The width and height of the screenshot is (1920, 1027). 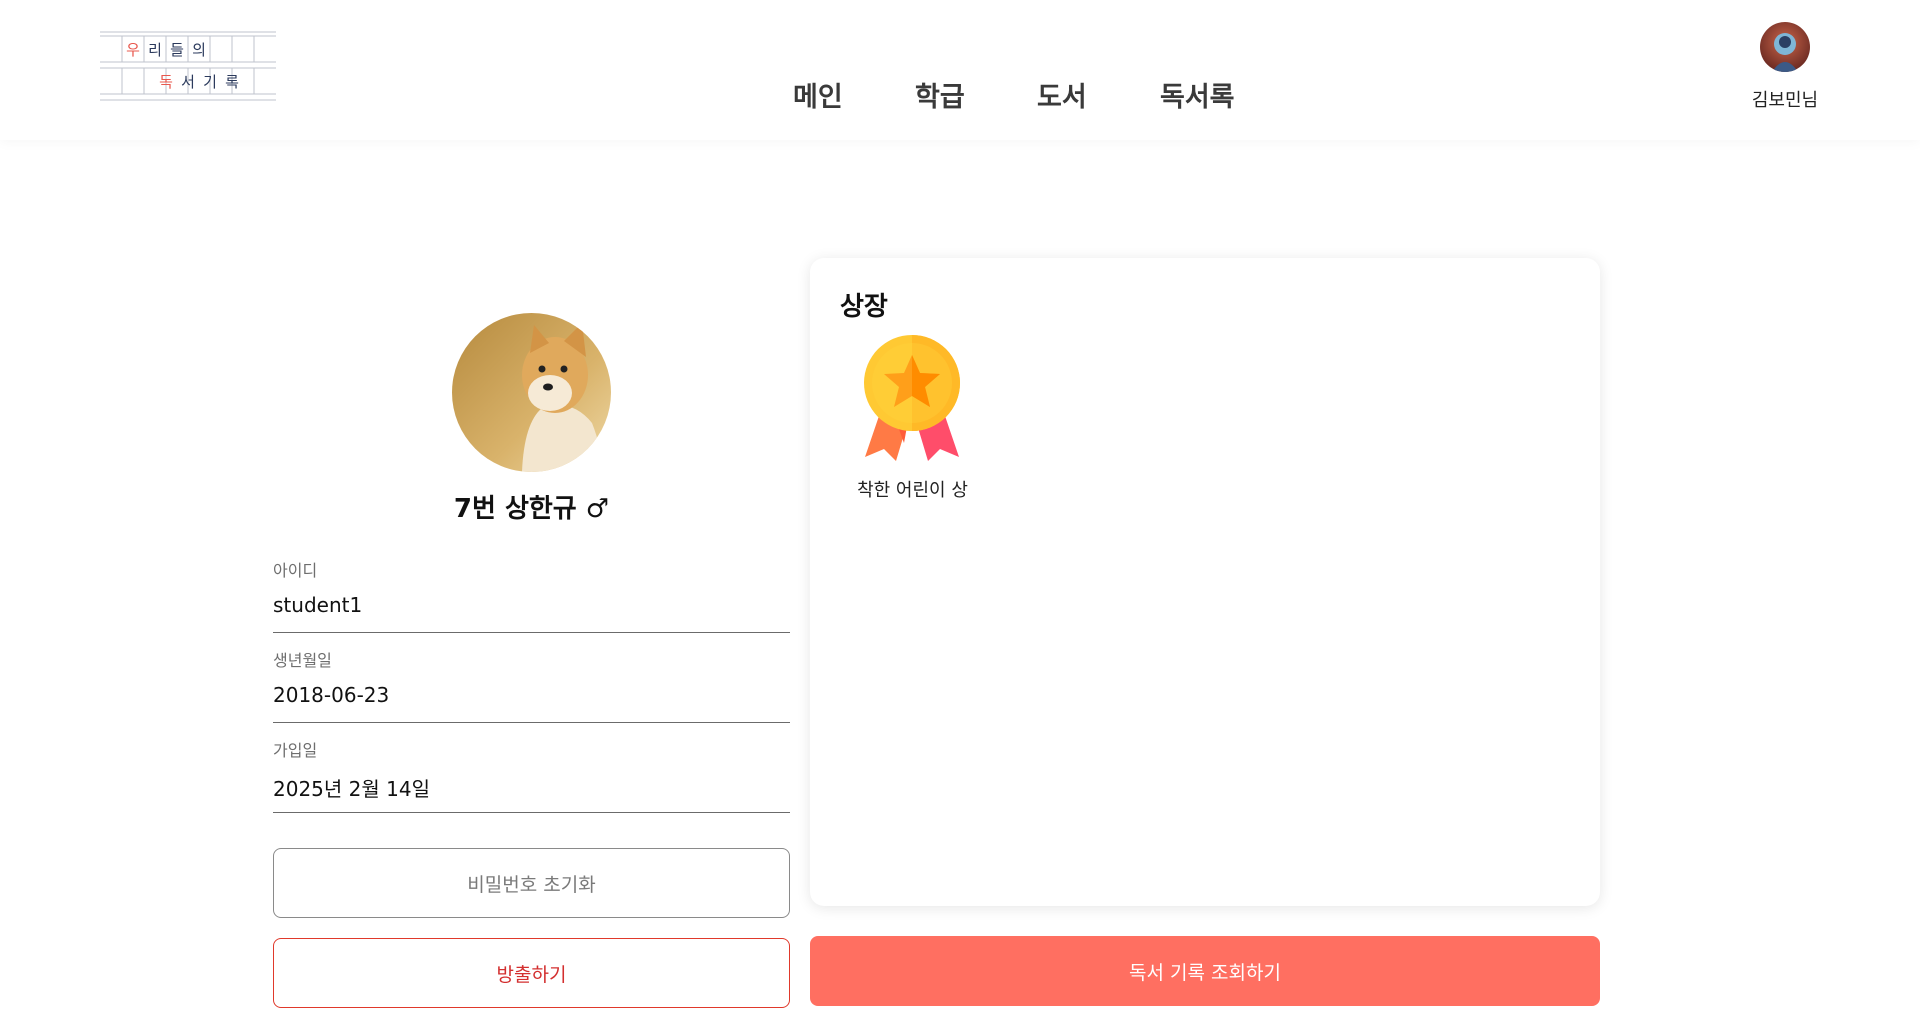 I want to click on main-nav: 메인 학급 도서 독서록, so click(x=960, y=100).